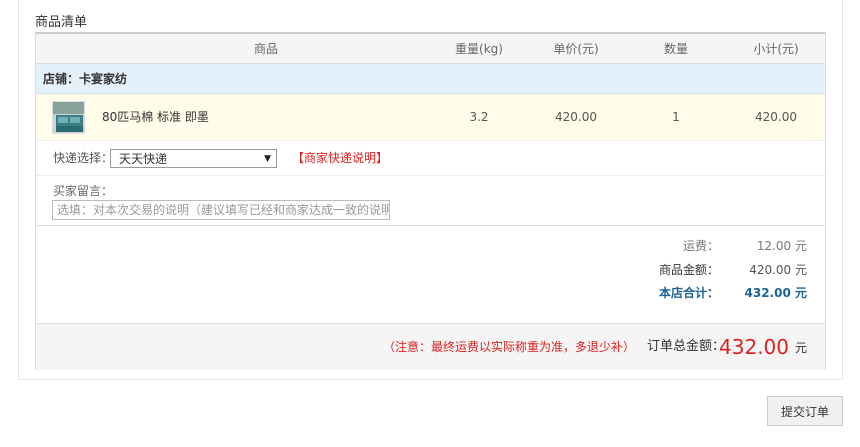  I want to click on goods-amount-value: 420.00 元, so click(778, 270).